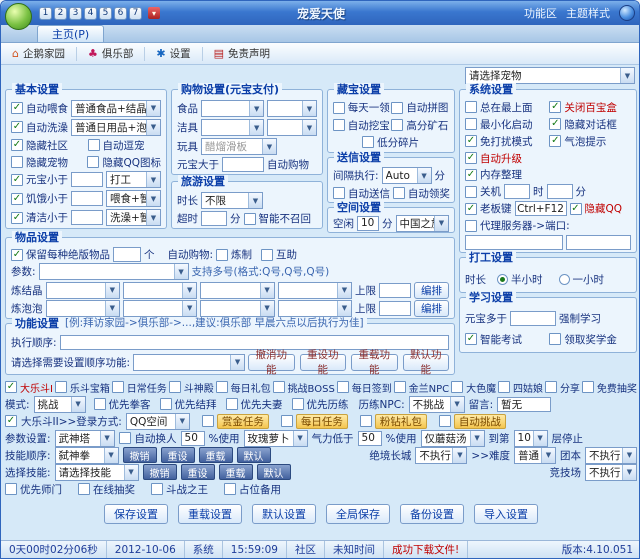 The height and width of the screenshot is (559, 640). I want to click on pet-slot-button: 3, so click(75, 13).